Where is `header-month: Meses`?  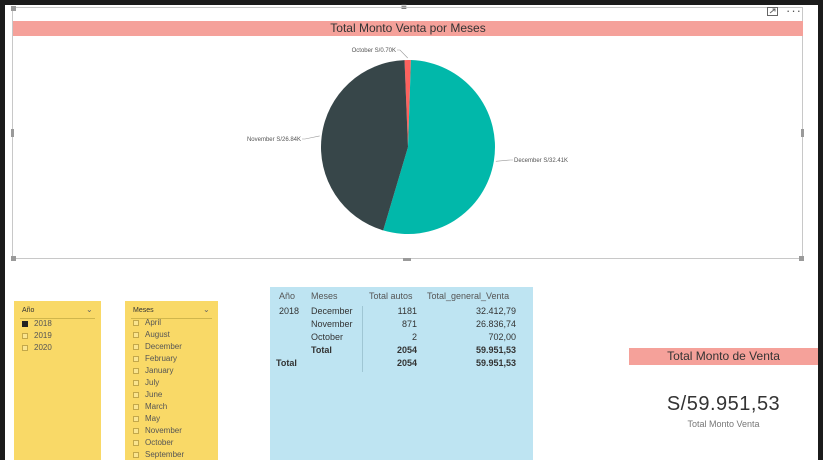
header-month: Meses is located at coordinates (324, 296).